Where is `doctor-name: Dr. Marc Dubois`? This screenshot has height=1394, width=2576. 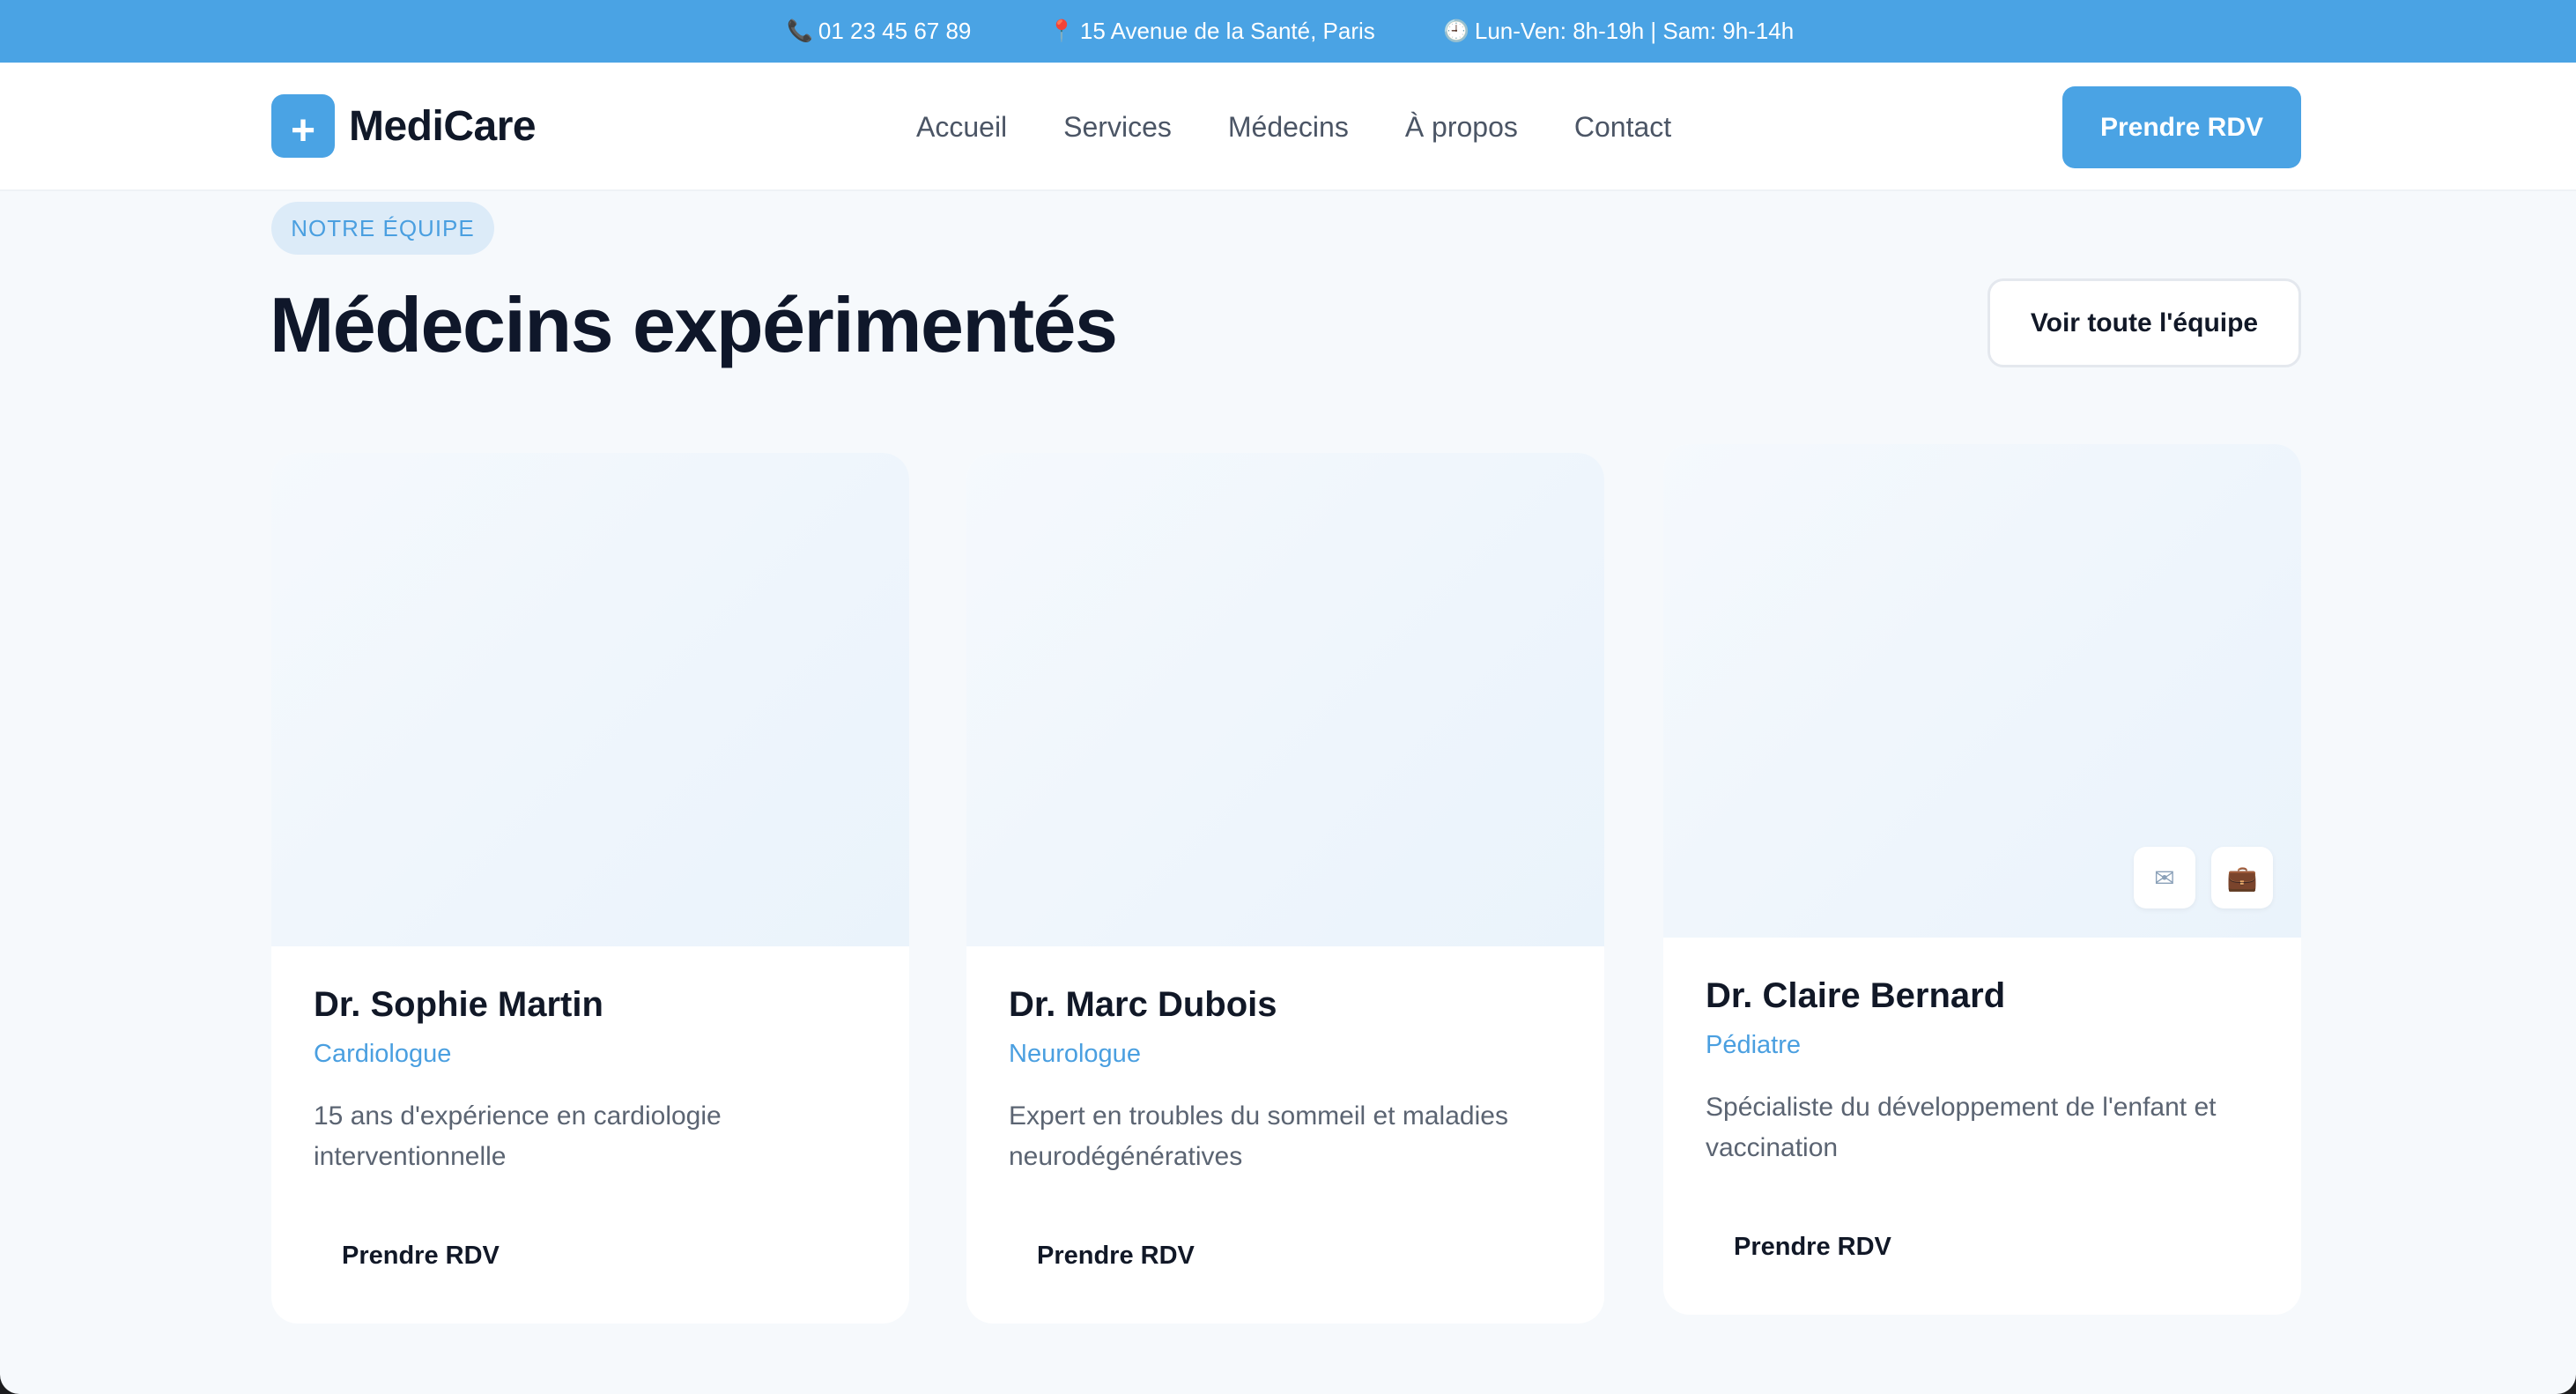 doctor-name: Dr. Marc Dubois is located at coordinates (1143, 1004).